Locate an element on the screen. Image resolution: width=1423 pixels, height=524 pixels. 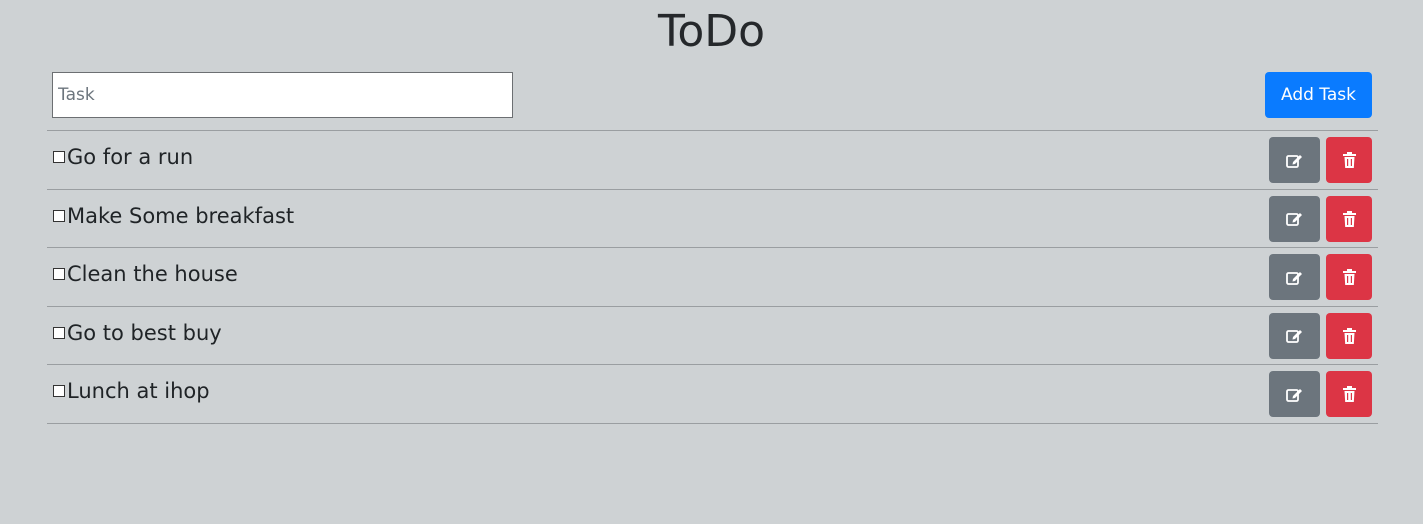
add-task-button: Add Task is located at coordinates (1318, 95).